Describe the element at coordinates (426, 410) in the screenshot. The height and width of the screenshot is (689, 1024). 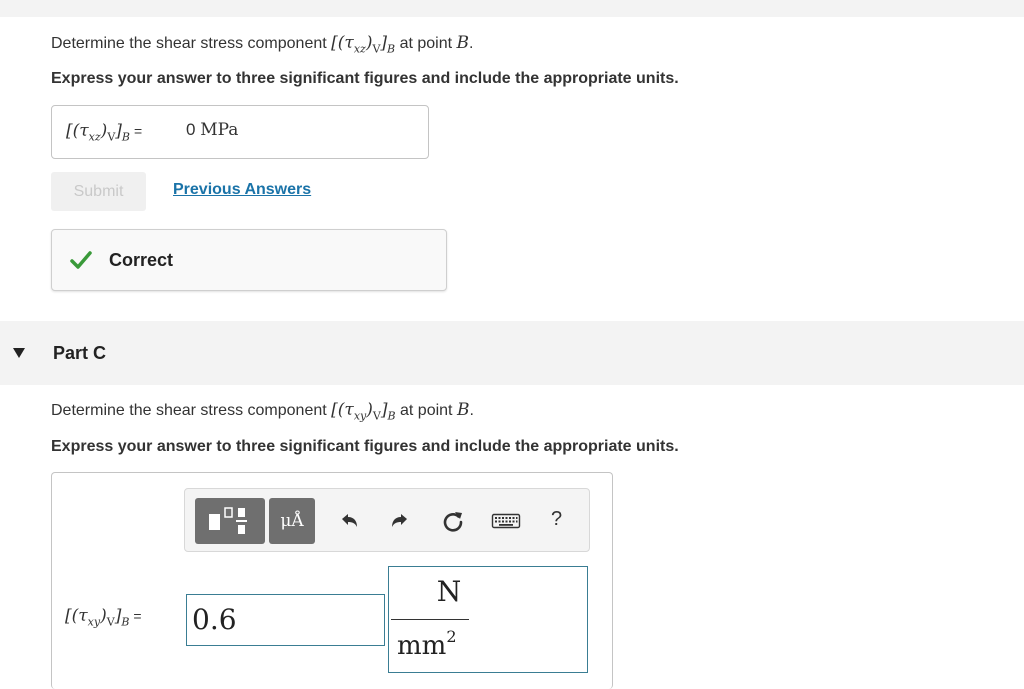
I see `part-c-prompt-suffix: at point` at that location.